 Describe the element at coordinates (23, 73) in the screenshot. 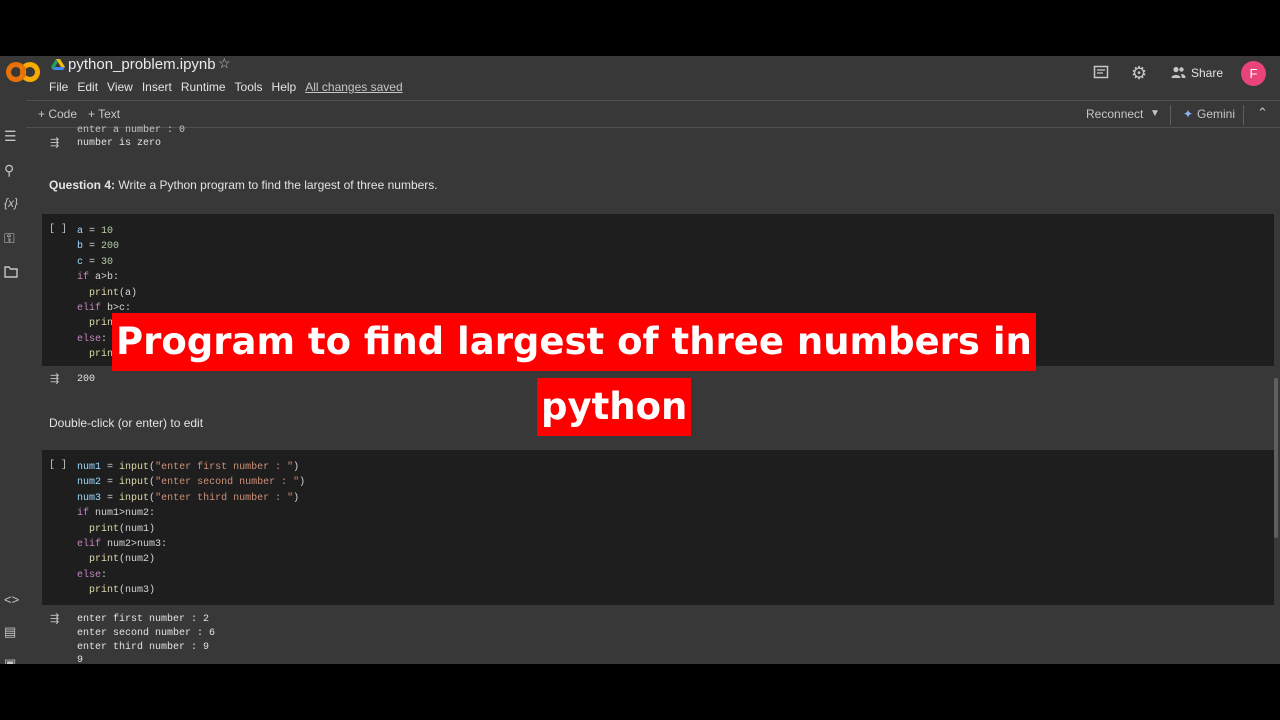

I see `colab-logo` at that location.